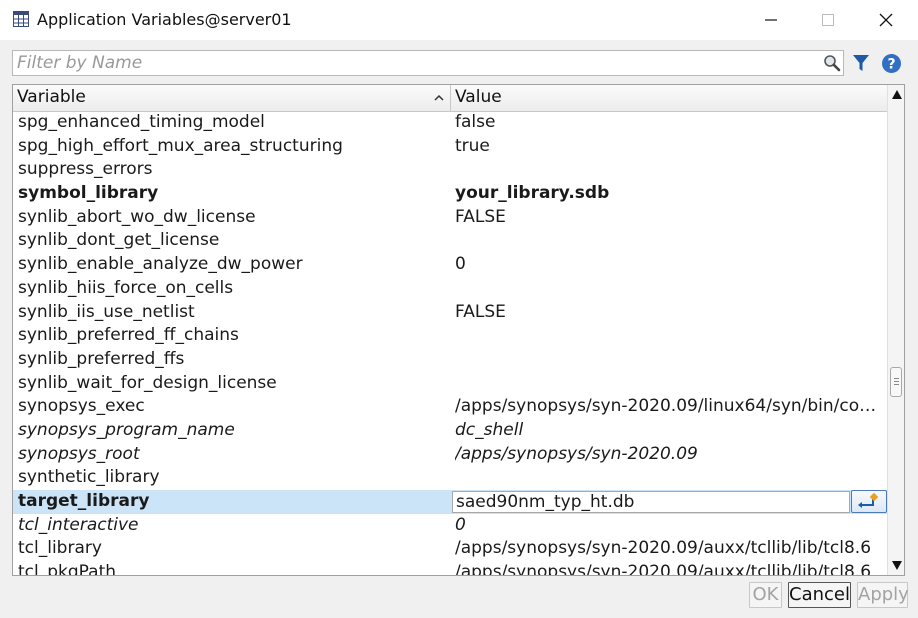 The width and height of the screenshot is (918, 618). What do you see at coordinates (439, 97) in the screenshot?
I see `sort-ascending-icon` at bounding box center [439, 97].